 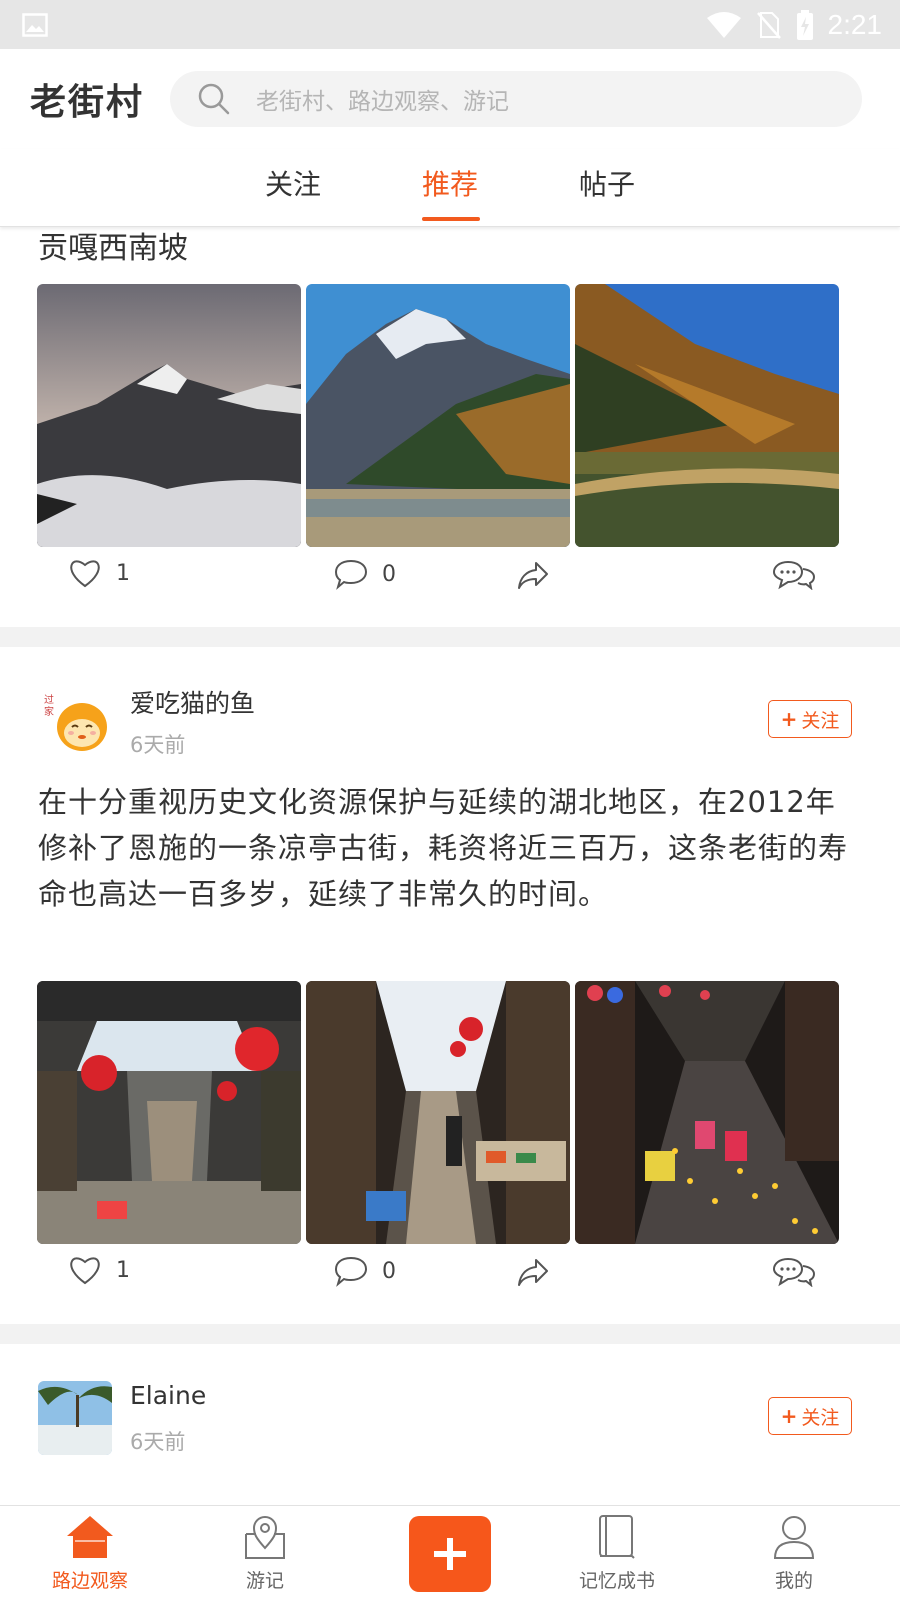 What do you see at coordinates (214, 99) in the screenshot?
I see `search-icon` at bounding box center [214, 99].